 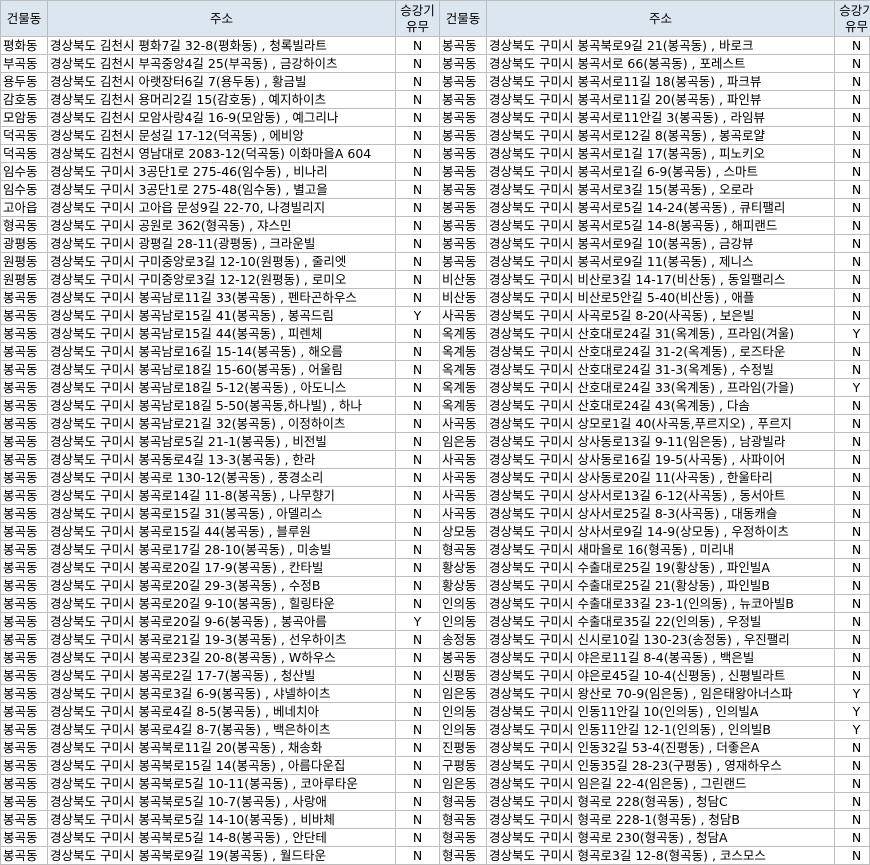 What do you see at coordinates (660, 369) in the screenshot?
I see `address-cell-right: 경상북도 구미시 산호대로24길 31-3(옥계동) , 수정빌` at bounding box center [660, 369].